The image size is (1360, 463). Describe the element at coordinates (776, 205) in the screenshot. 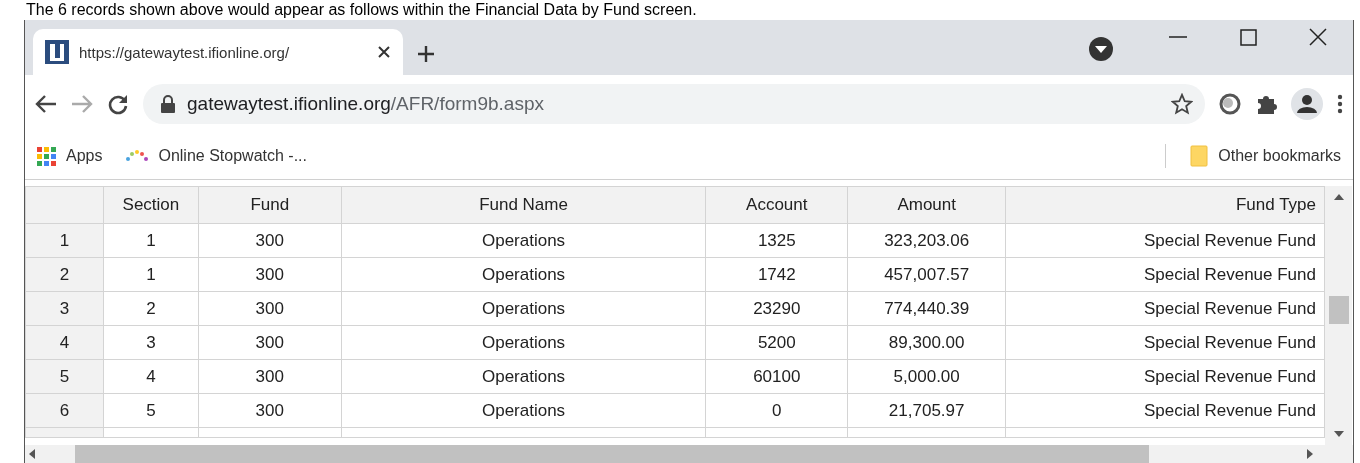

I see `column-header: Account` at that location.